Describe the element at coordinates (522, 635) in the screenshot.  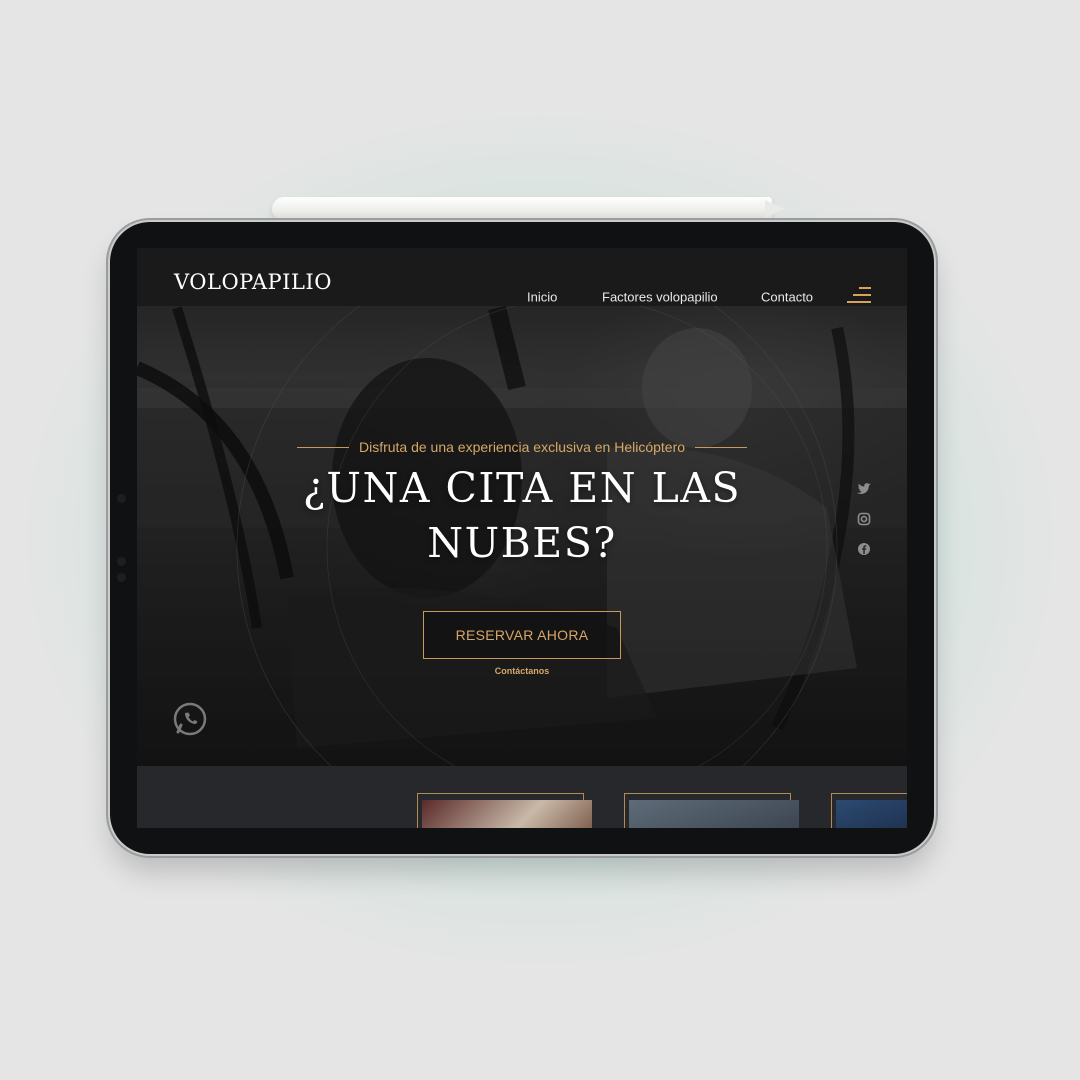
I see `reservar-ahora-button: RESERVAR AHORA` at that location.